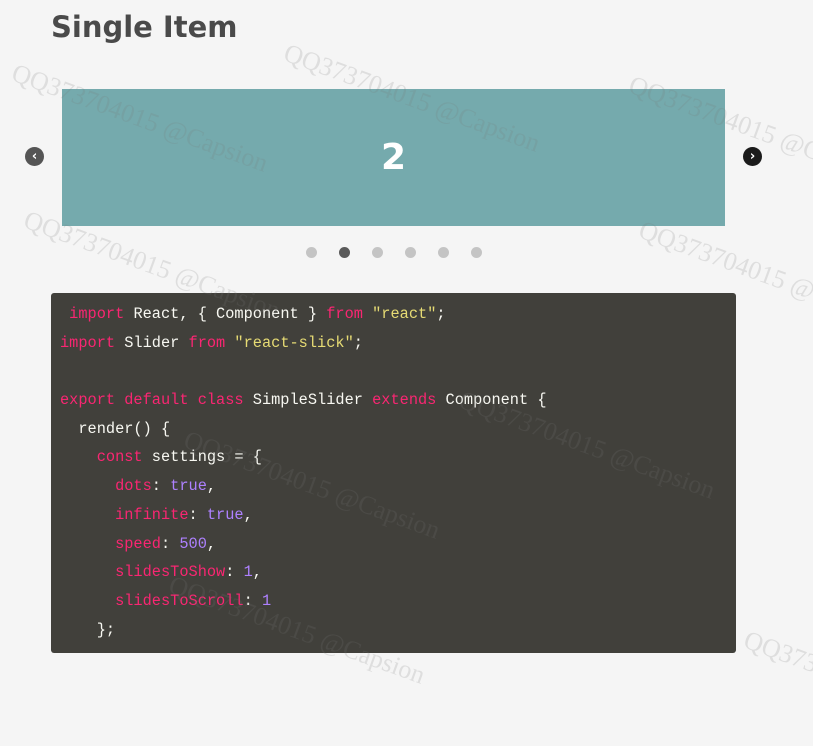 This screenshot has width=813, height=746. Describe the element at coordinates (308, 400) in the screenshot. I see `code-token: SimpleSlider` at that location.